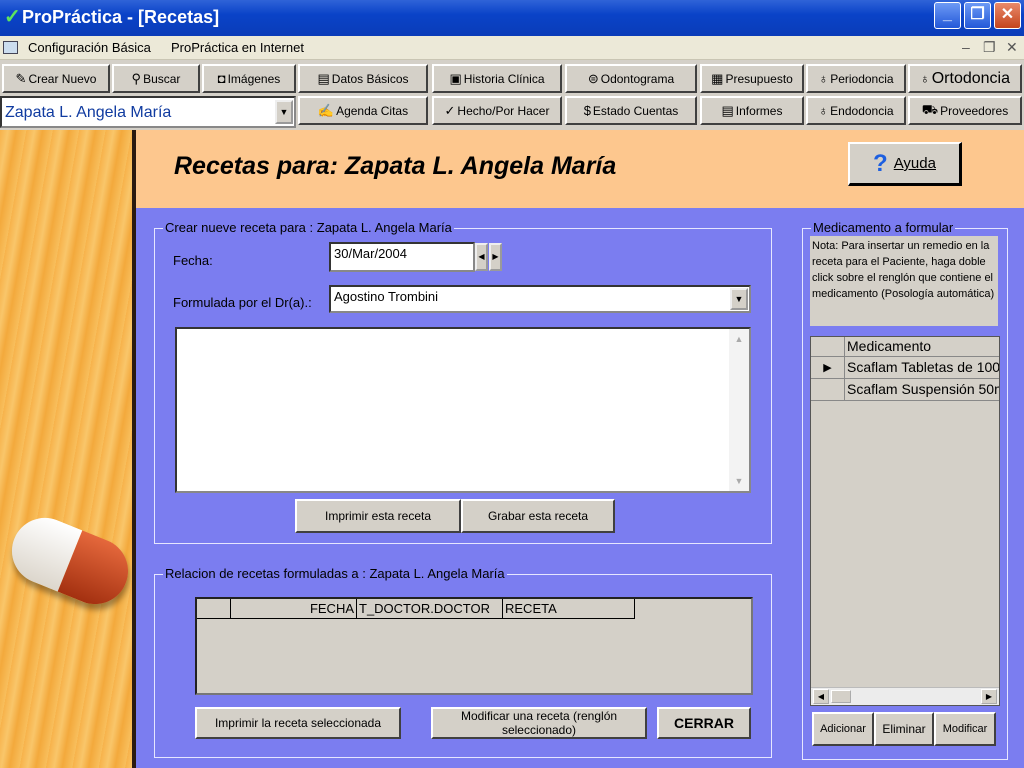  I want to click on help-button: ? Ayuda, so click(905, 164).